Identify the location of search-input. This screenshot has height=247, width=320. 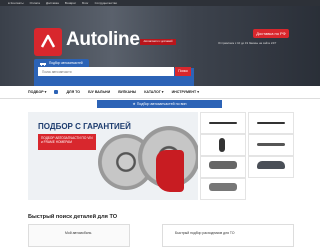
(106, 71).